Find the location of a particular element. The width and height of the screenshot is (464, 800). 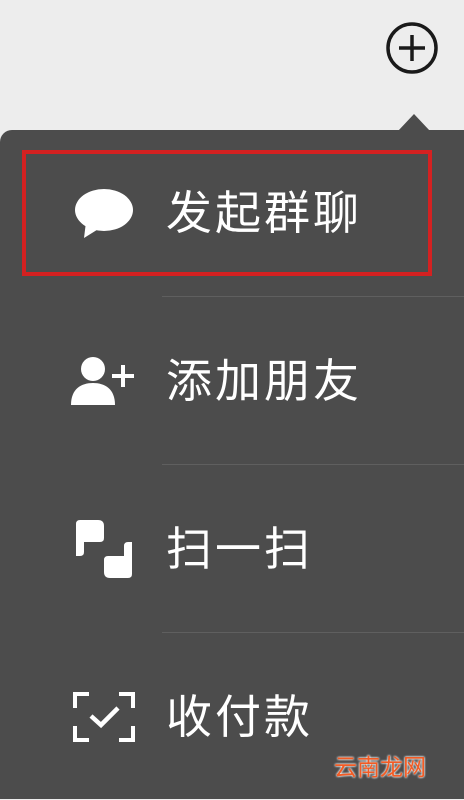

watermark: 云南龙网 is located at coordinates (380, 768).